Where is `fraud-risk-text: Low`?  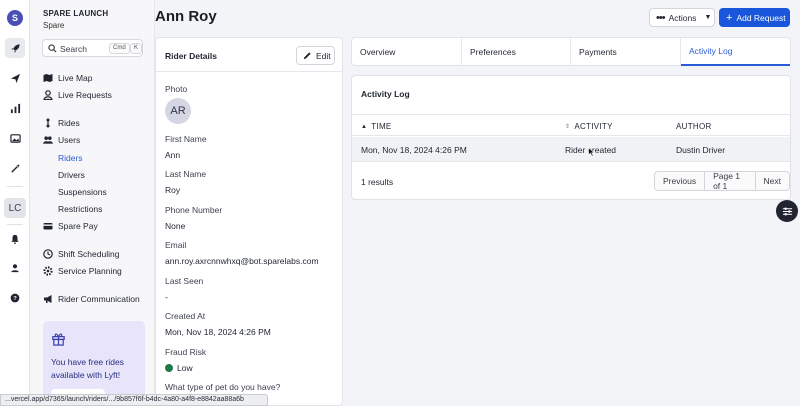 fraud-risk-text: Low is located at coordinates (185, 368).